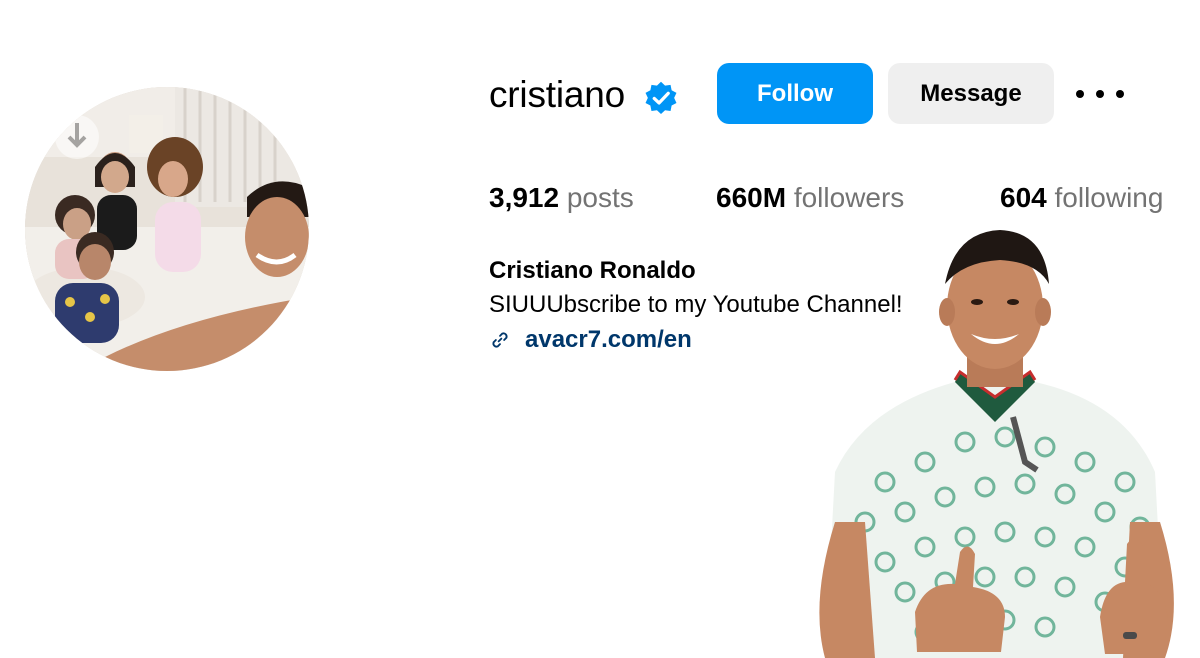 The image size is (1200, 658). Describe the element at coordinates (661, 98) in the screenshot. I see `verified-badge-icon` at that location.